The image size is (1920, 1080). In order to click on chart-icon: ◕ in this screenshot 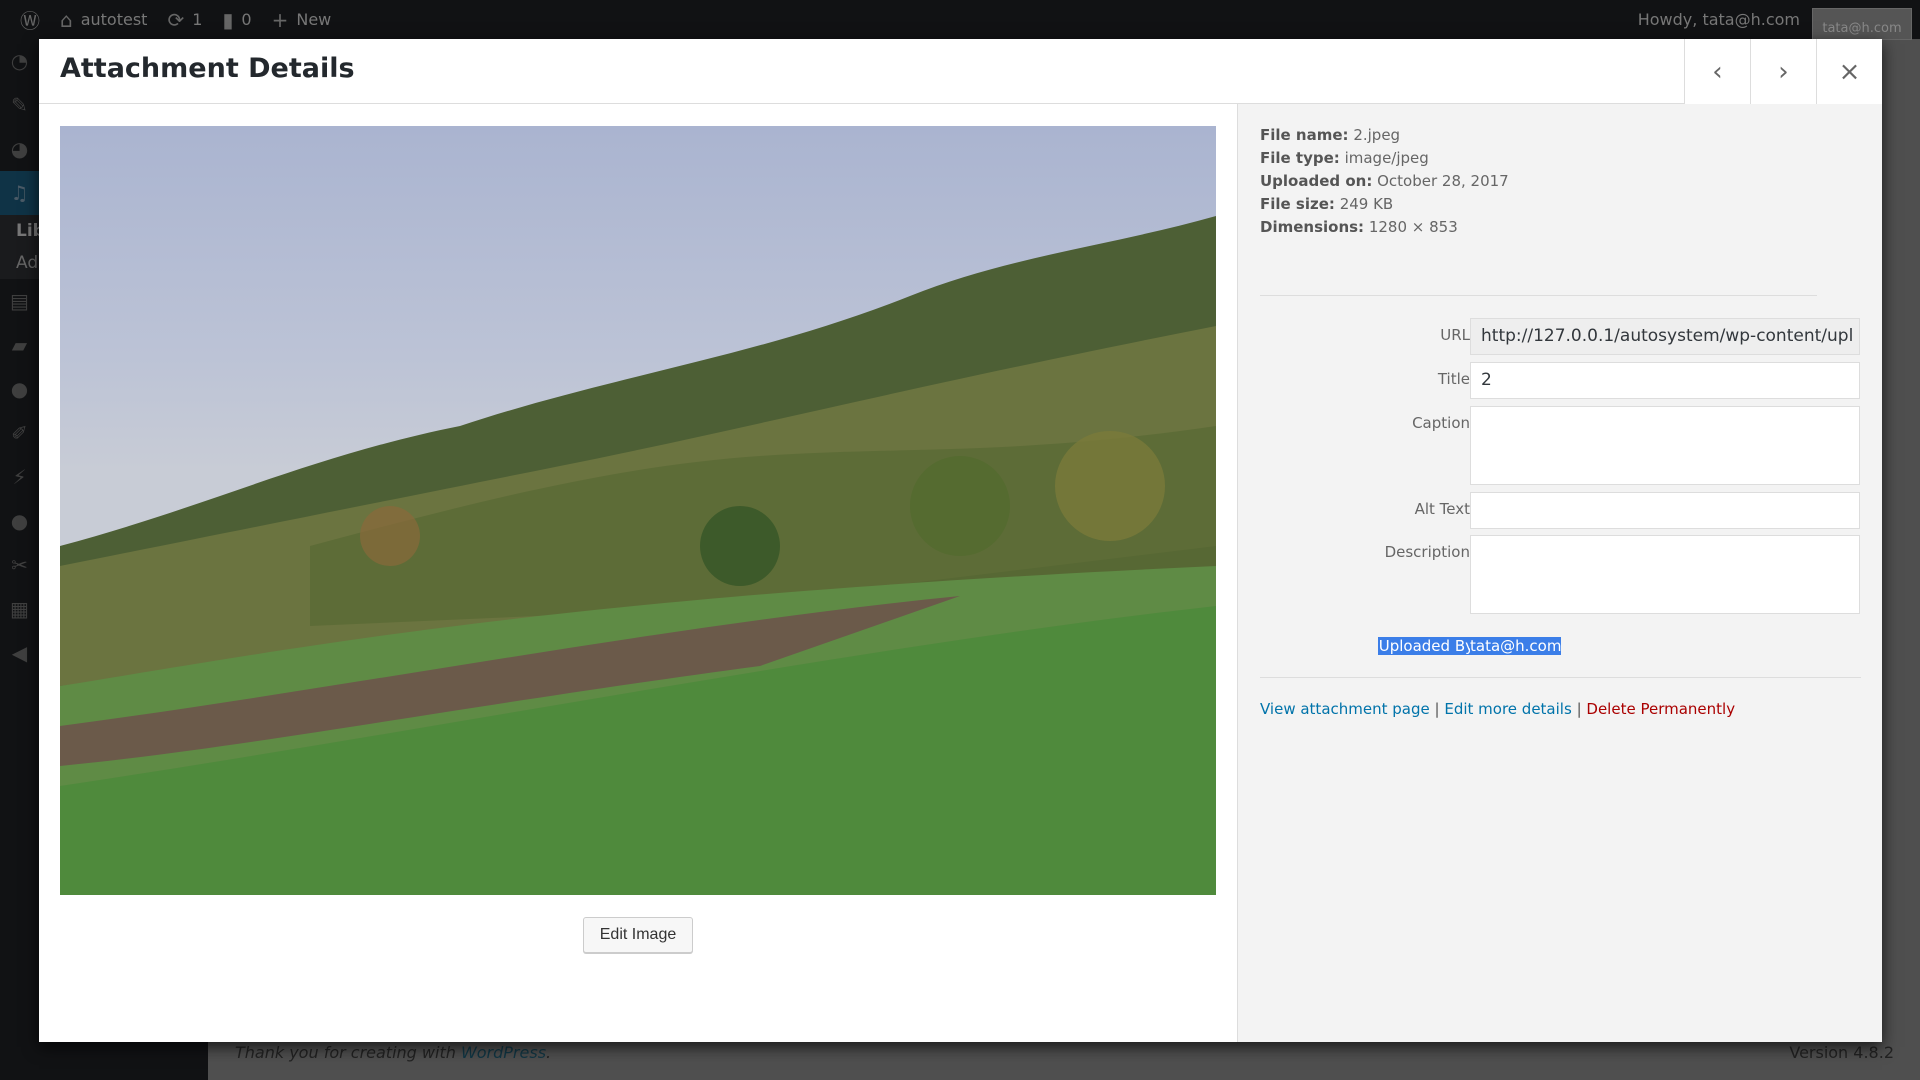, I will do `click(19, 149)`.